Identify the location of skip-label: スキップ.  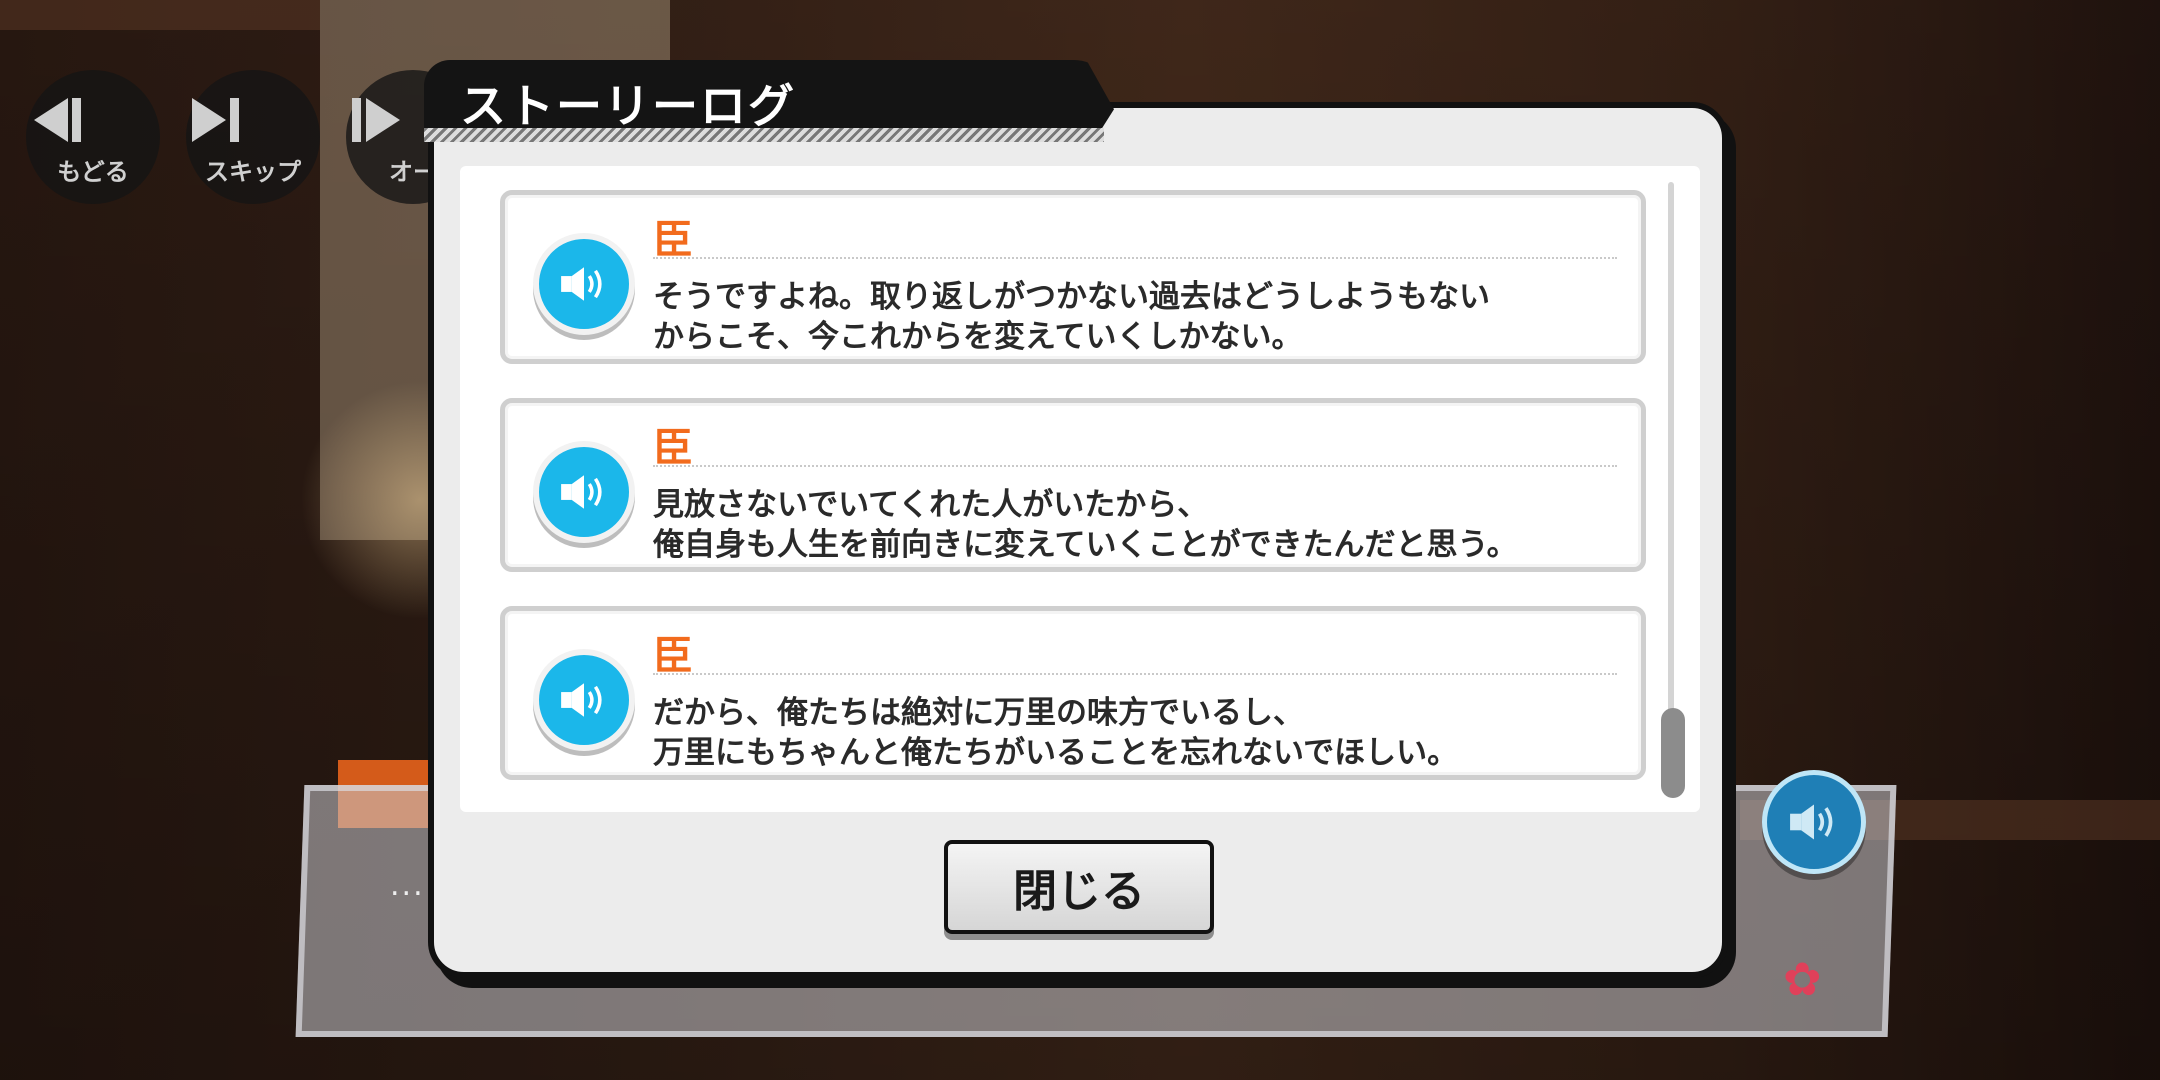
(253, 172).